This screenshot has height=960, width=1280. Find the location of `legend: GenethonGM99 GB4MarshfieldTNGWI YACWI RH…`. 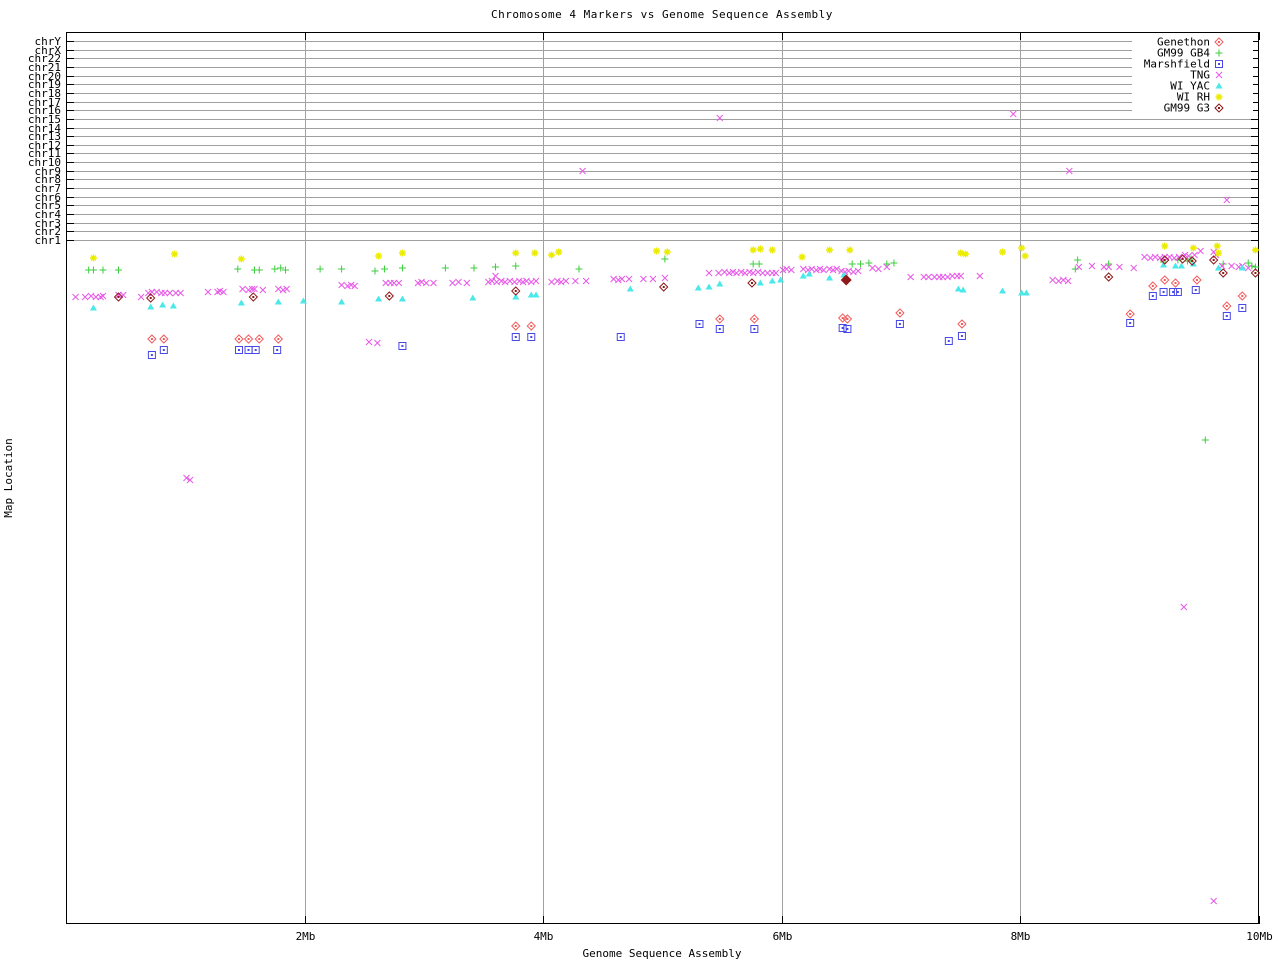

legend: GenethonGM99 GB4MarshfieldTNGWI YACWI RH… is located at coordinates (1192, 75).